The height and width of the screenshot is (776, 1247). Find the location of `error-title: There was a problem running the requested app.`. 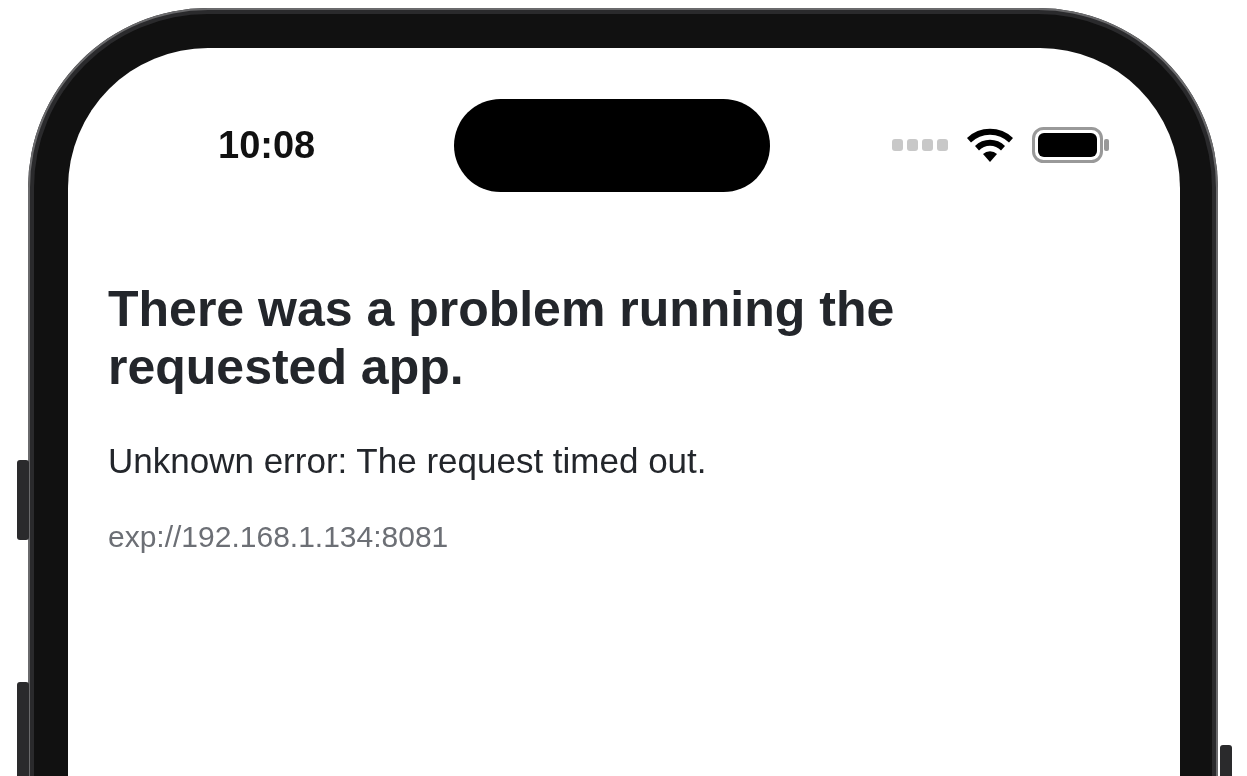

error-title: There was a problem running the requested app. is located at coordinates (502, 338).